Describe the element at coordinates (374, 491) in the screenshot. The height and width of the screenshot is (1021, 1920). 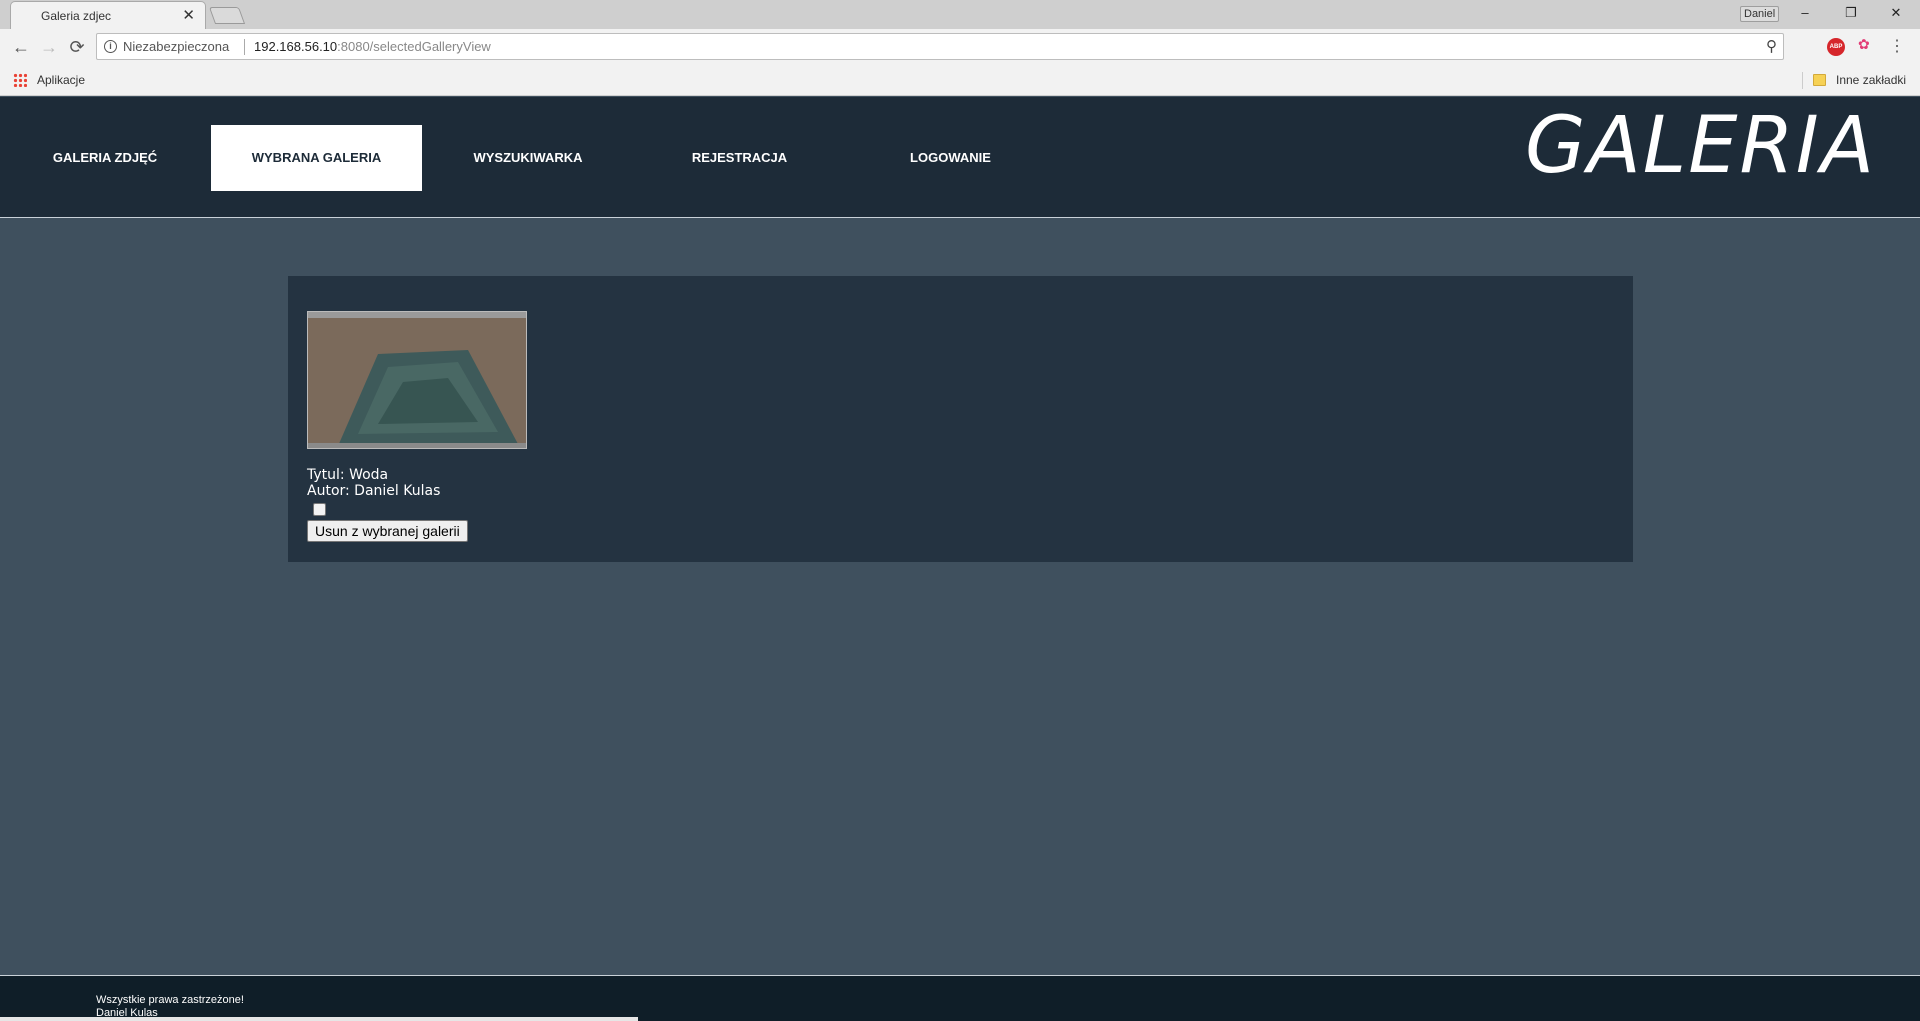
I see `photo-author: Autor: Daniel Kulas` at that location.